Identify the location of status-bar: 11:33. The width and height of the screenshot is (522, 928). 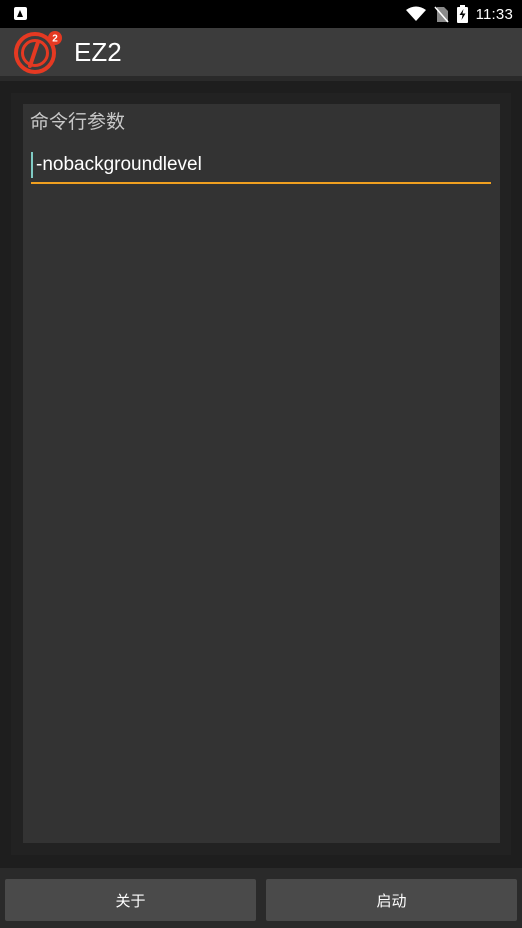
(261, 14).